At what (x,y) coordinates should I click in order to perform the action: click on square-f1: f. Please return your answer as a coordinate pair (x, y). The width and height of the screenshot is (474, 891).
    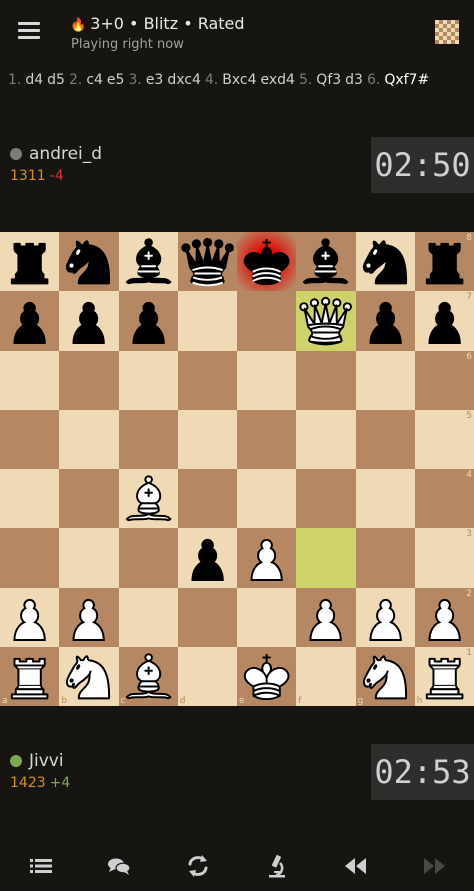
    Looking at the image, I should click on (326, 676).